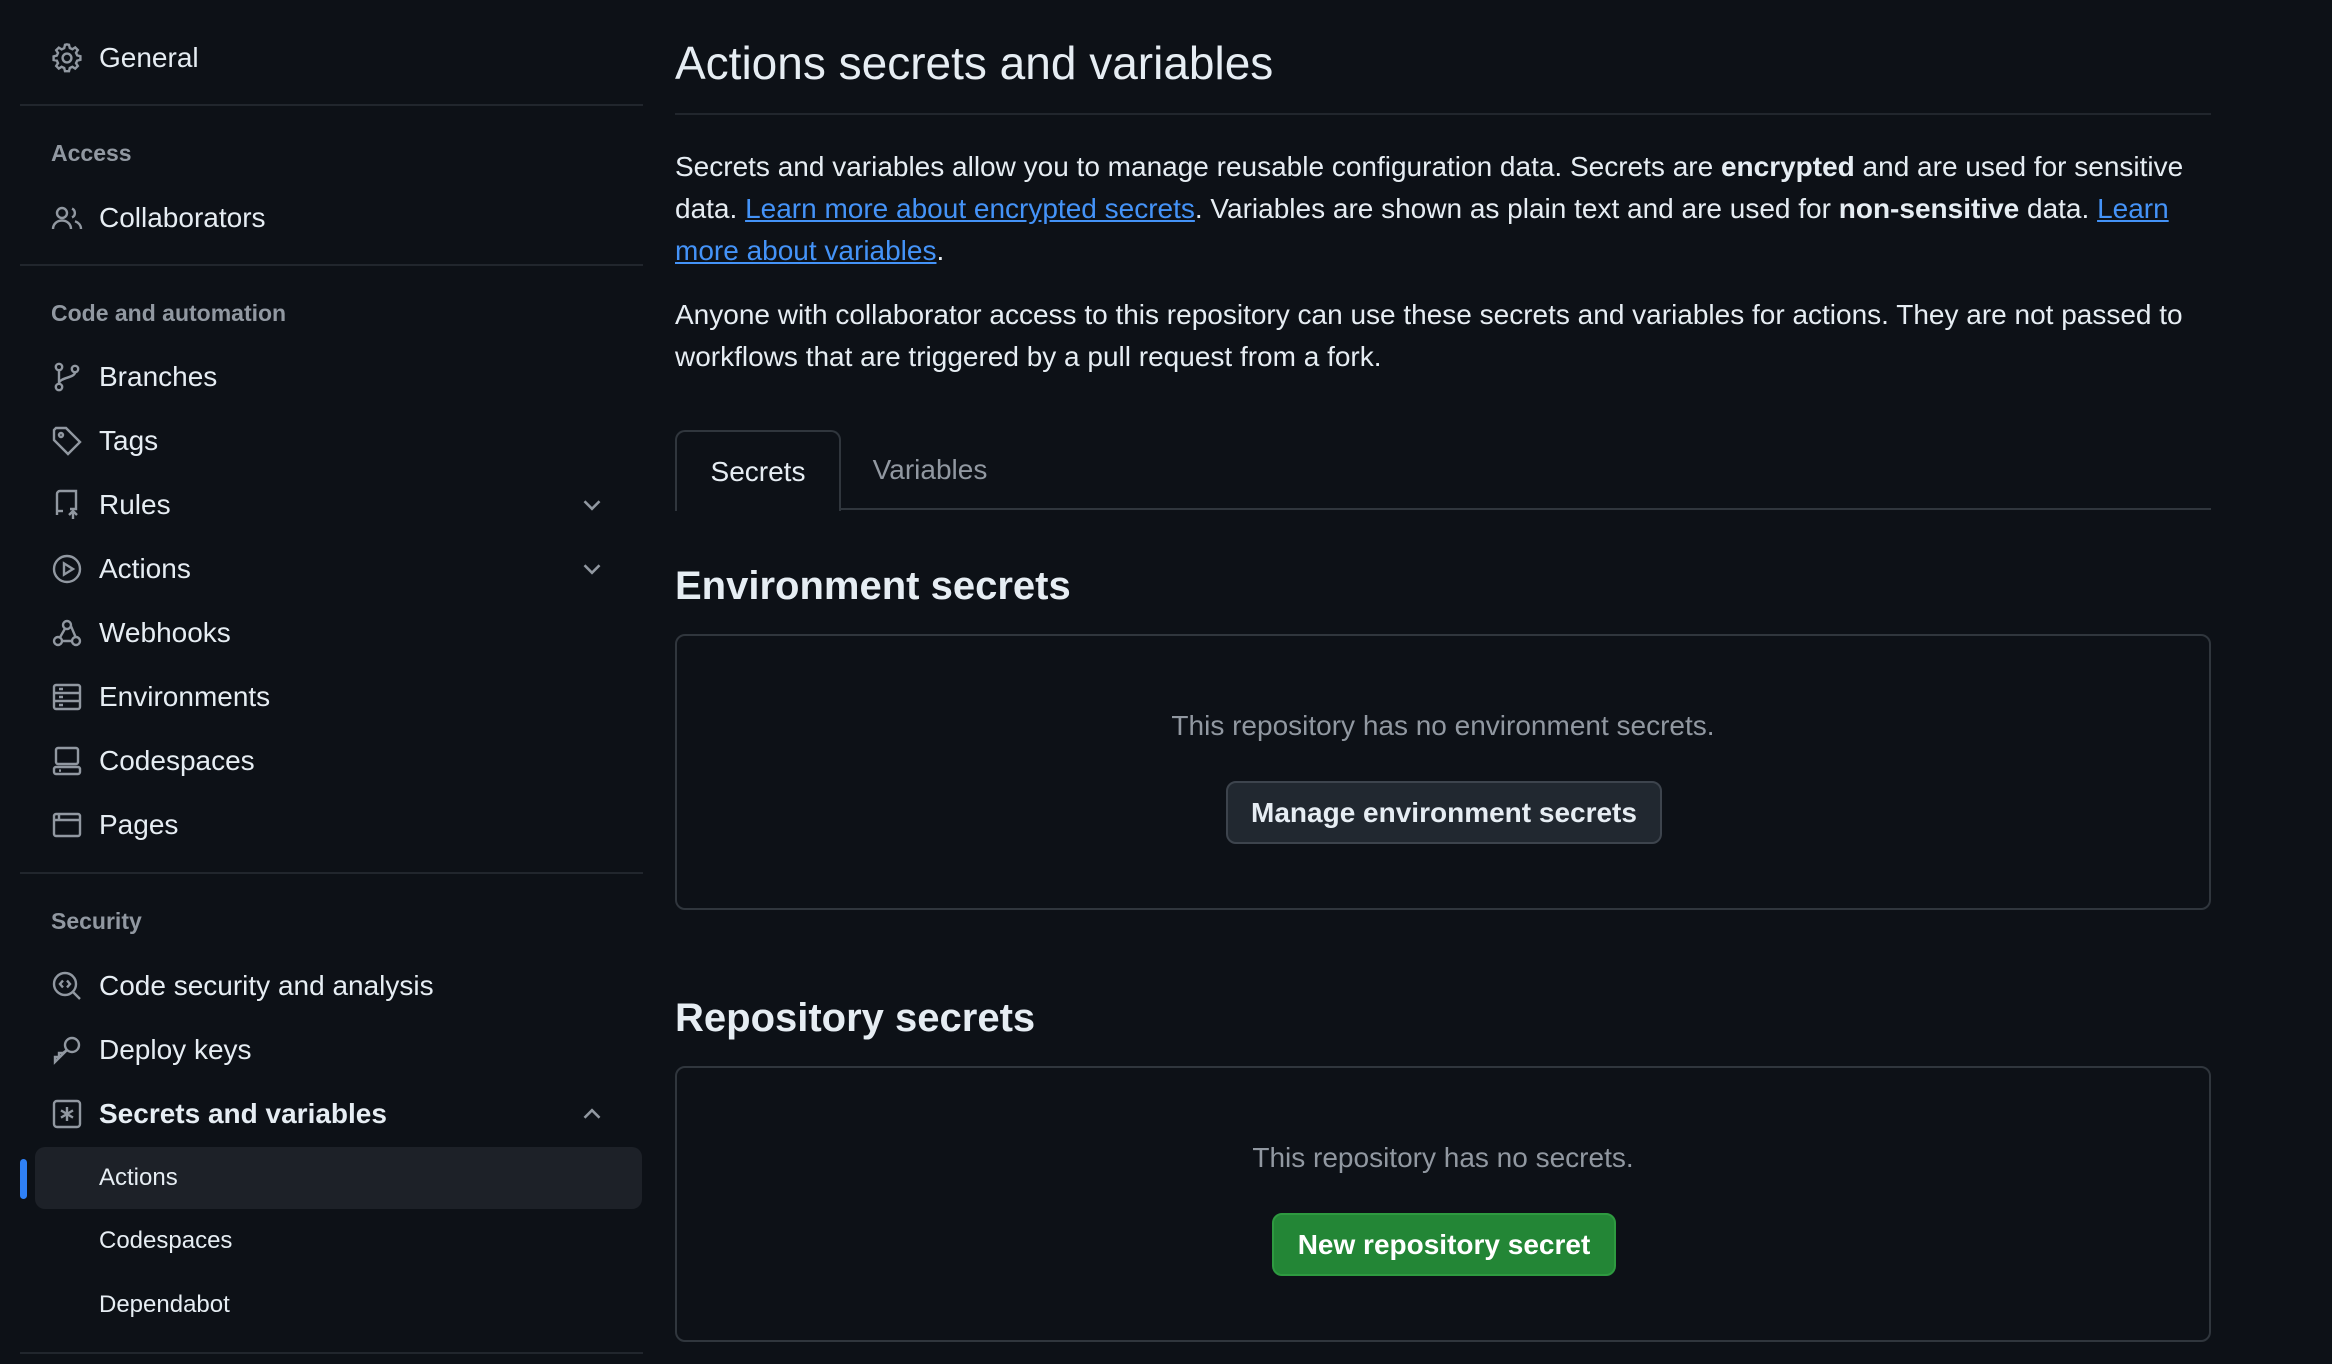  I want to click on sidebar-item-label: Environments, so click(185, 696).